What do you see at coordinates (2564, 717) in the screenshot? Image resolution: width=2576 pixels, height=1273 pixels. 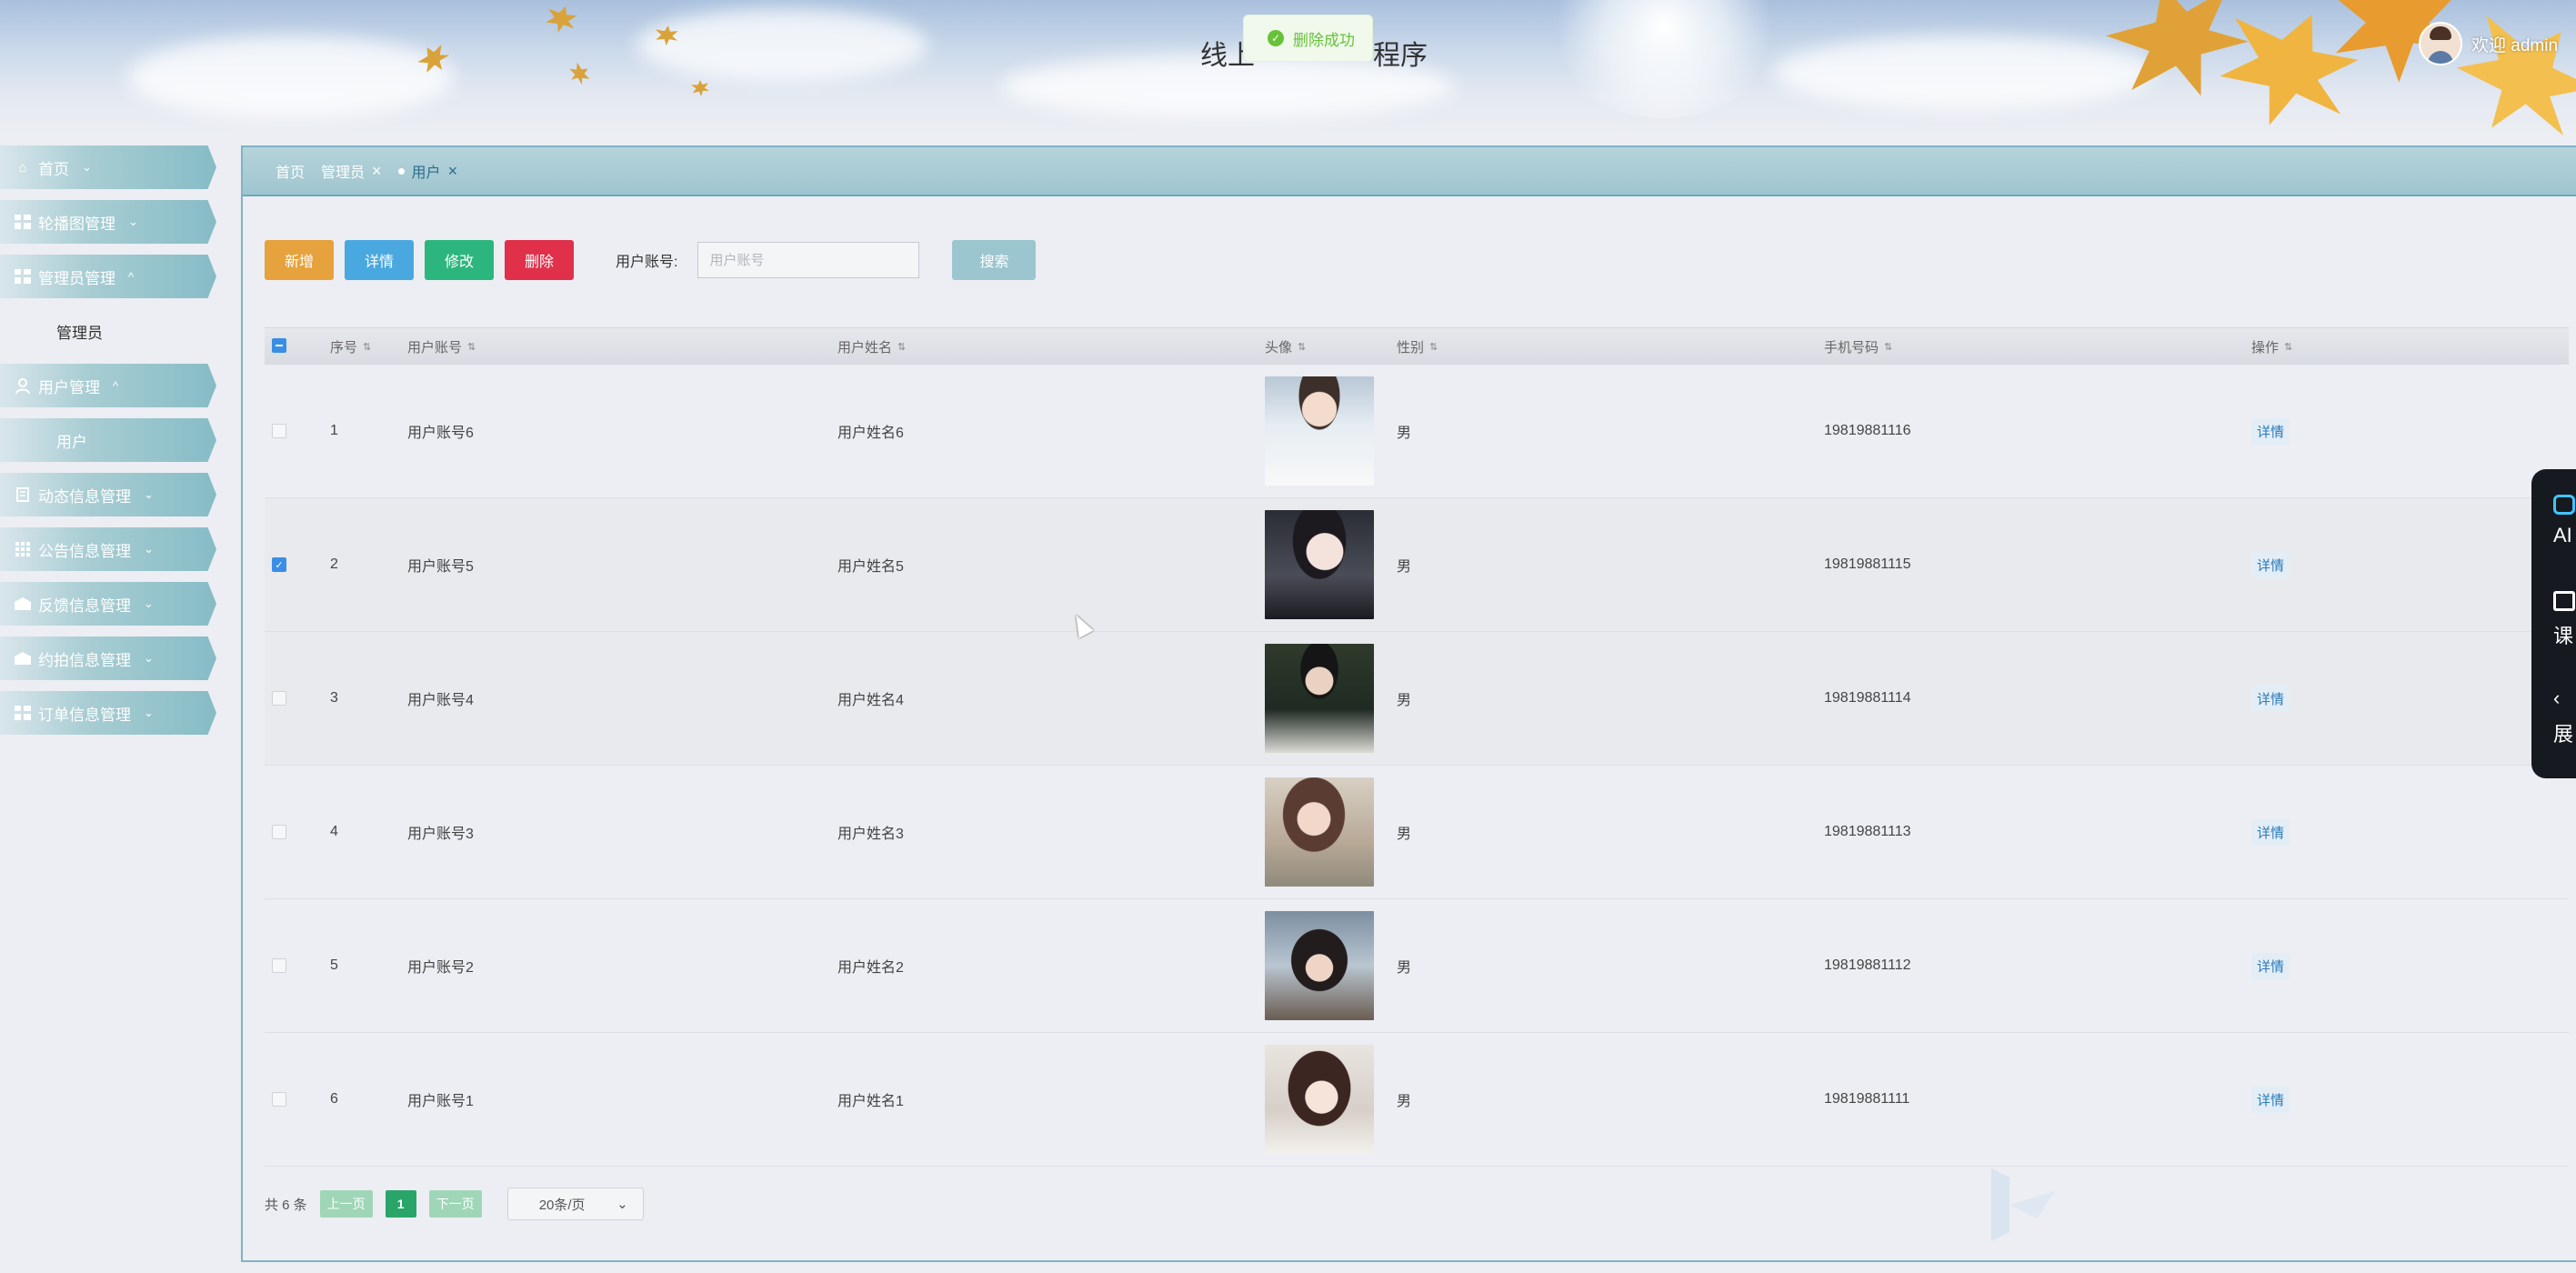 I see `expand-button: ‹ 展` at bounding box center [2564, 717].